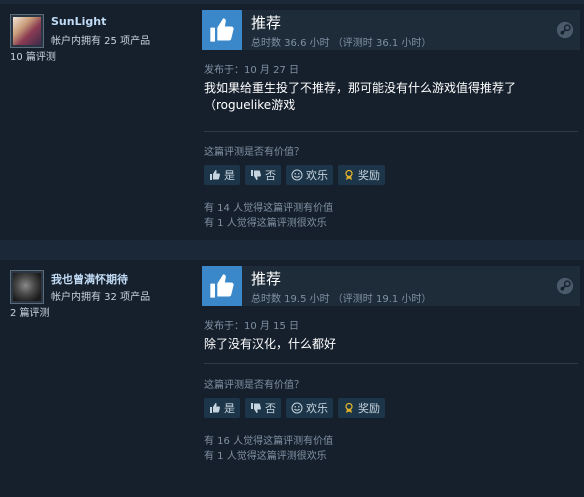 This screenshot has height=497, width=584. I want to click on author-name: SunLight, so click(78, 21).